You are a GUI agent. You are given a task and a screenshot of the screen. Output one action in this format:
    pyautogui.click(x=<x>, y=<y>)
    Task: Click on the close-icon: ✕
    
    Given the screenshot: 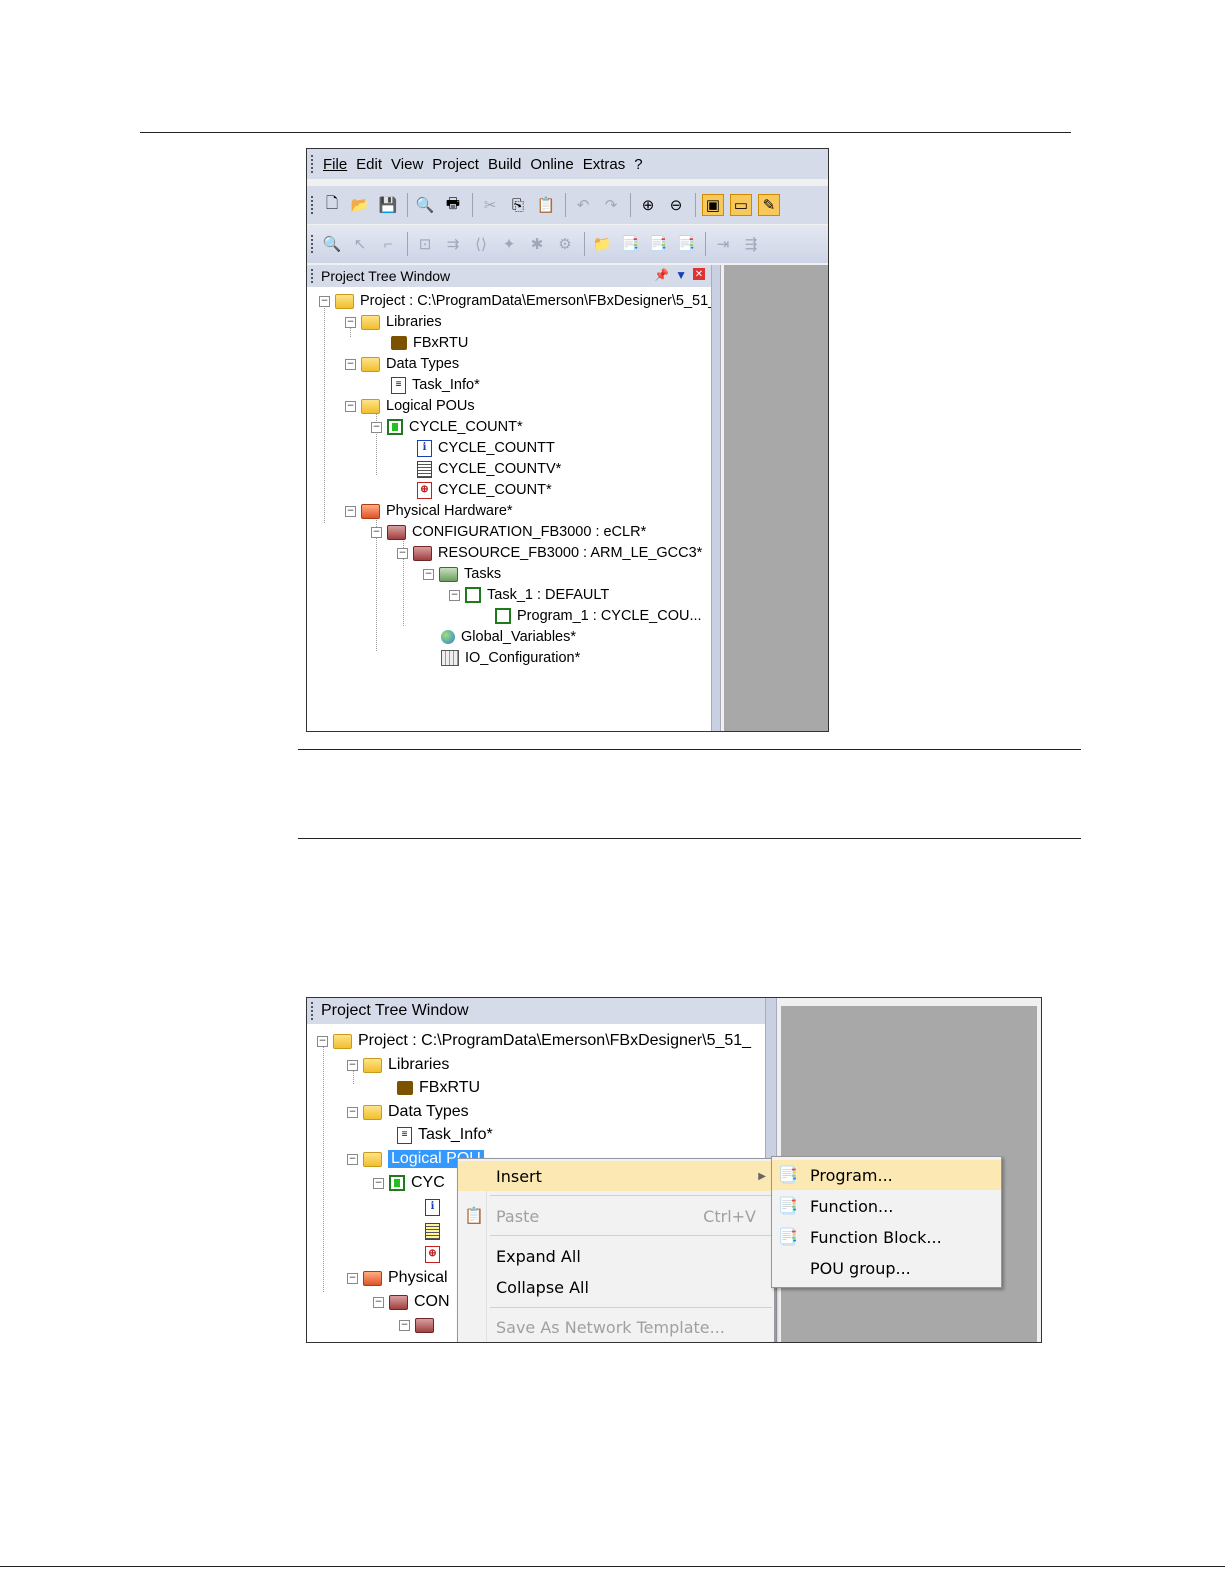 What is the action you would take?
    pyautogui.click(x=699, y=274)
    